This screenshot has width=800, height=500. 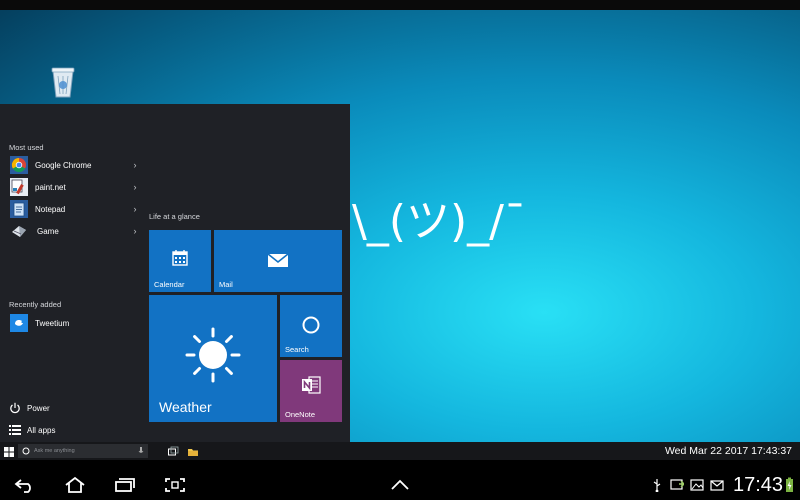 I want to click on power-button: Power, so click(x=29, y=408).